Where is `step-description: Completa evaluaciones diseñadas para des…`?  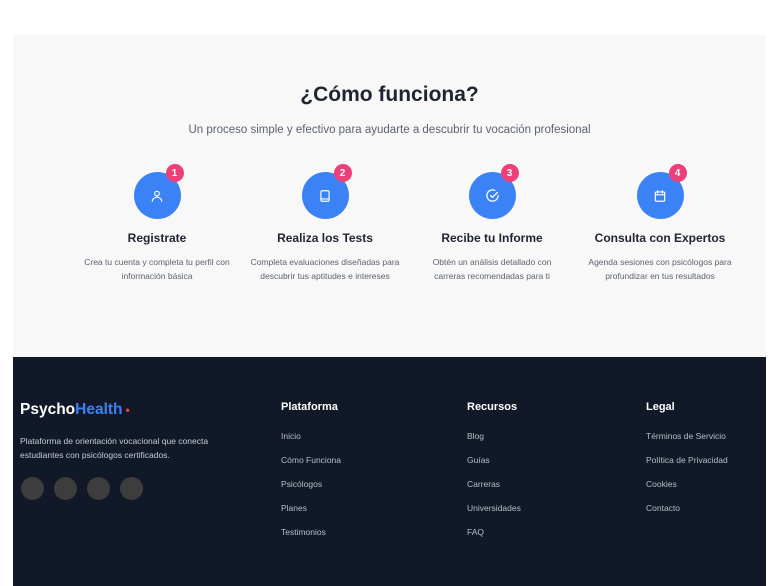 step-description: Completa evaluaciones diseñadas para des… is located at coordinates (325, 269).